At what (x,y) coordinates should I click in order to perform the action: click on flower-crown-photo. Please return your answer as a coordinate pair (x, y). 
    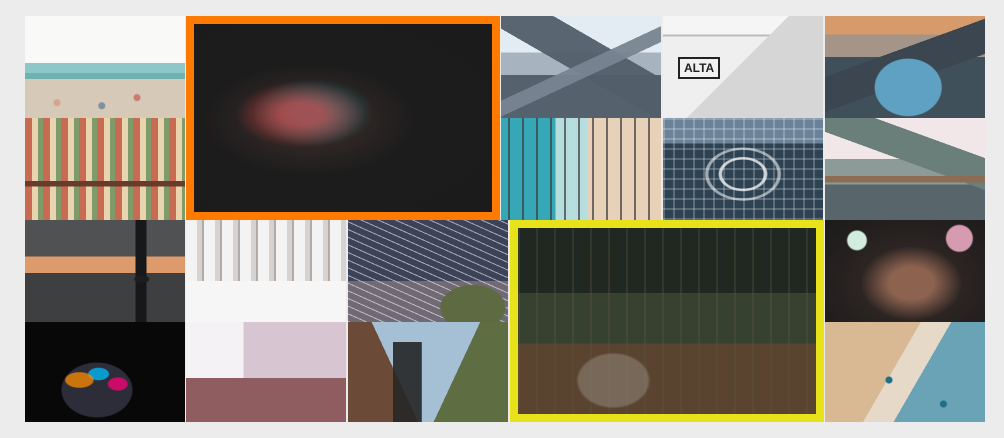
    Looking at the image, I should click on (905, 271).